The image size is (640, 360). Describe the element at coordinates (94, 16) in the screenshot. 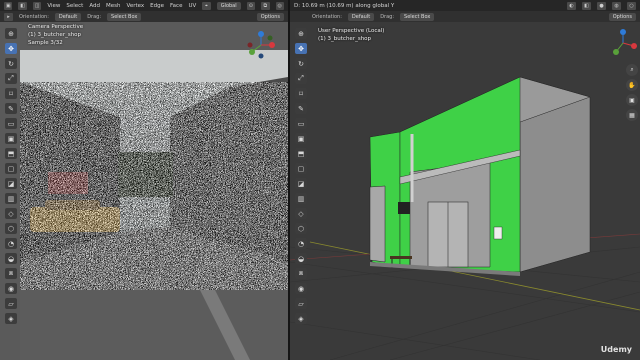

I see `drag-label: Drag:` at that location.